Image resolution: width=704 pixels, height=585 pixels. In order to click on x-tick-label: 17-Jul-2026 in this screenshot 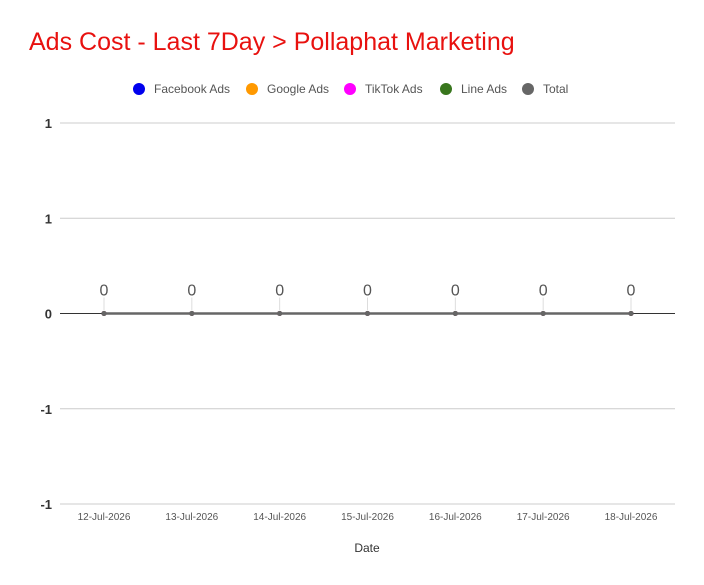, I will do `click(543, 517)`.